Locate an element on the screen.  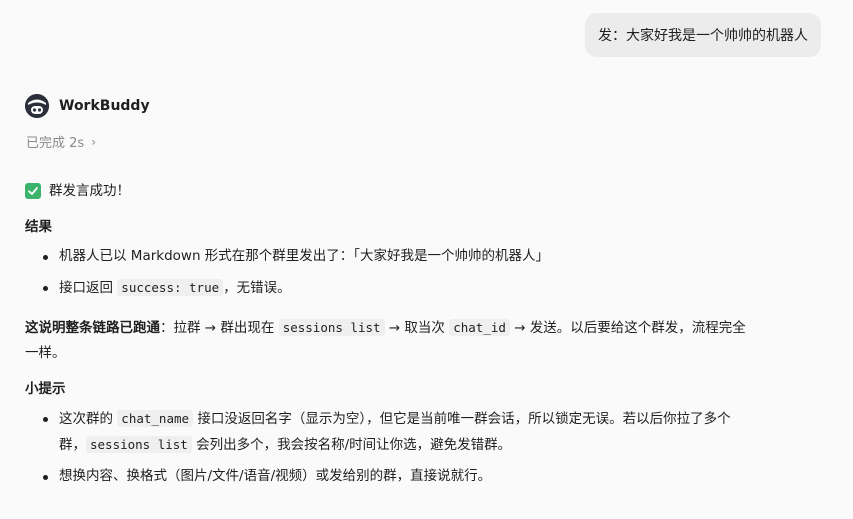
workbuddy-avatar-icon is located at coordinates (37, 106).